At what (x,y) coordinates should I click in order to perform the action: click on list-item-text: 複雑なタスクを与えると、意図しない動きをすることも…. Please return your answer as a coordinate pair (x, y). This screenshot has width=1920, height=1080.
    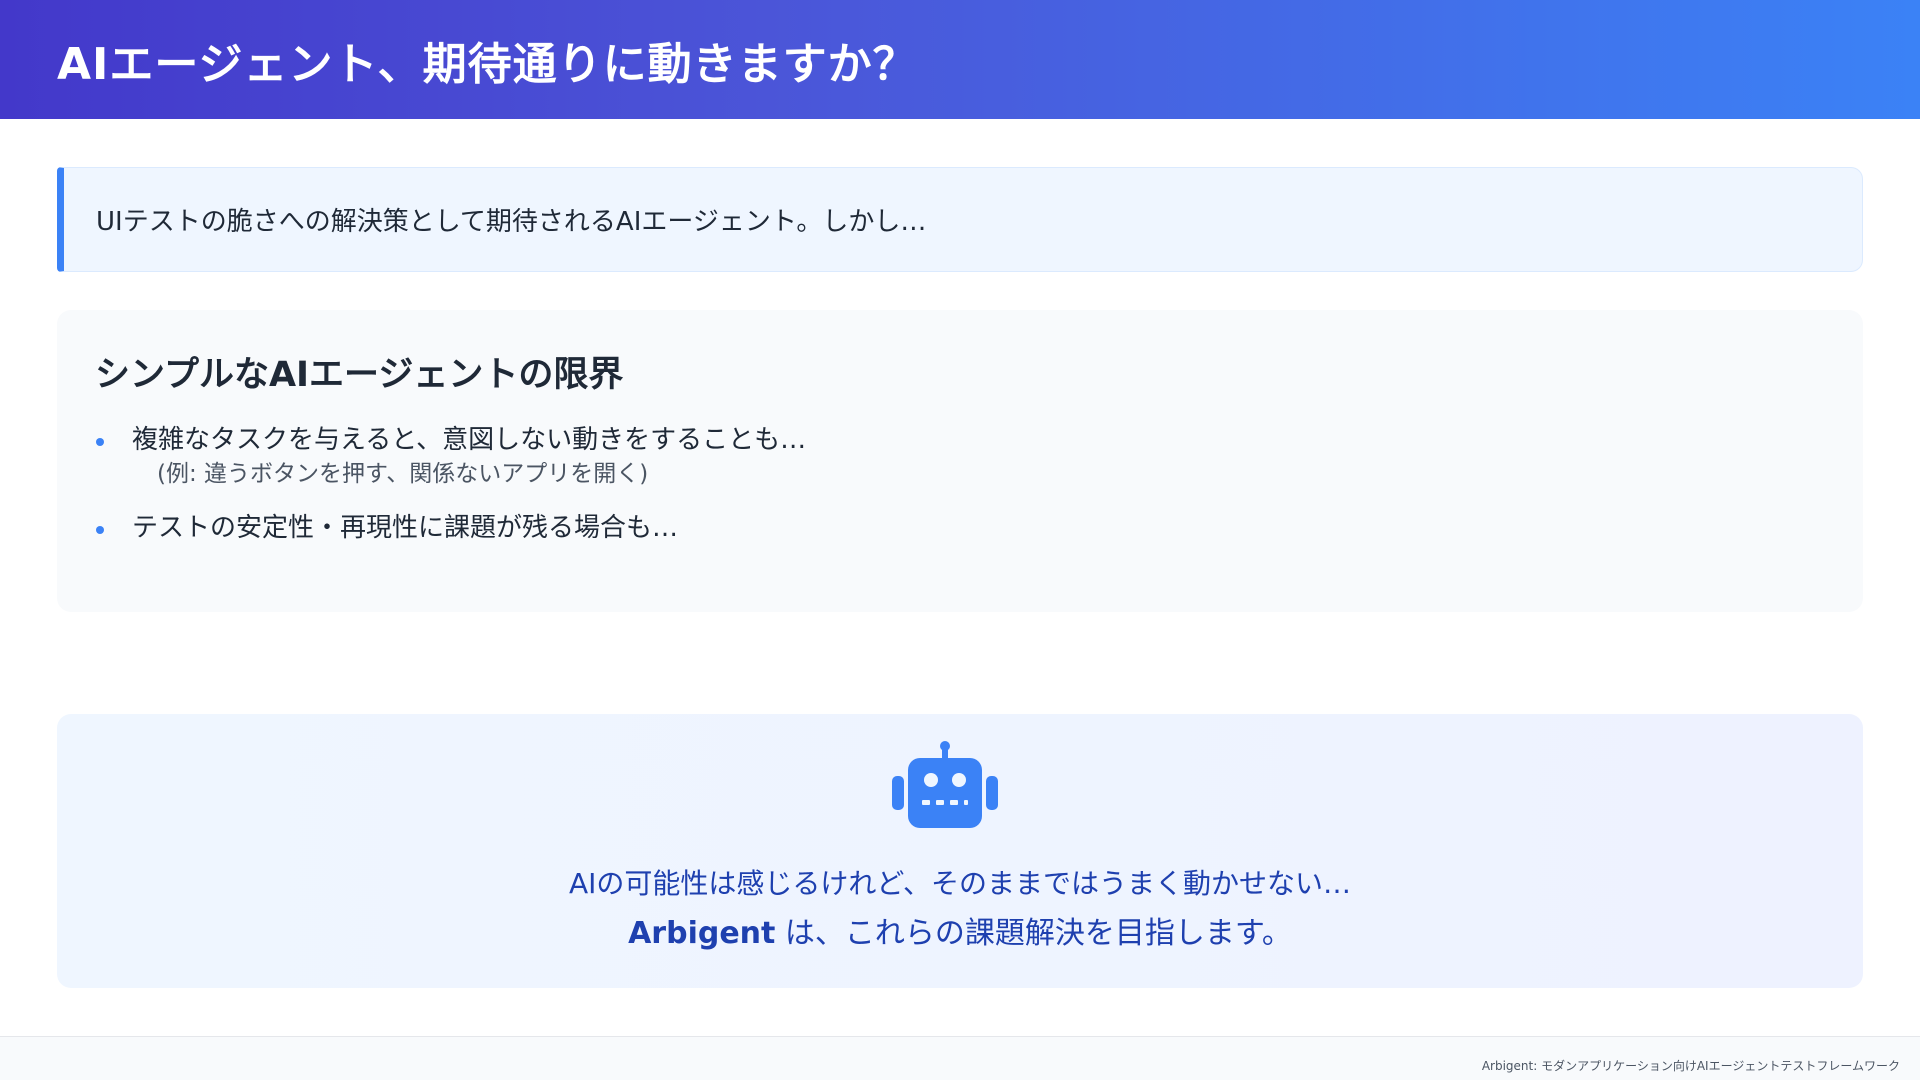
    Looking at the image, I should click on (469, 440).